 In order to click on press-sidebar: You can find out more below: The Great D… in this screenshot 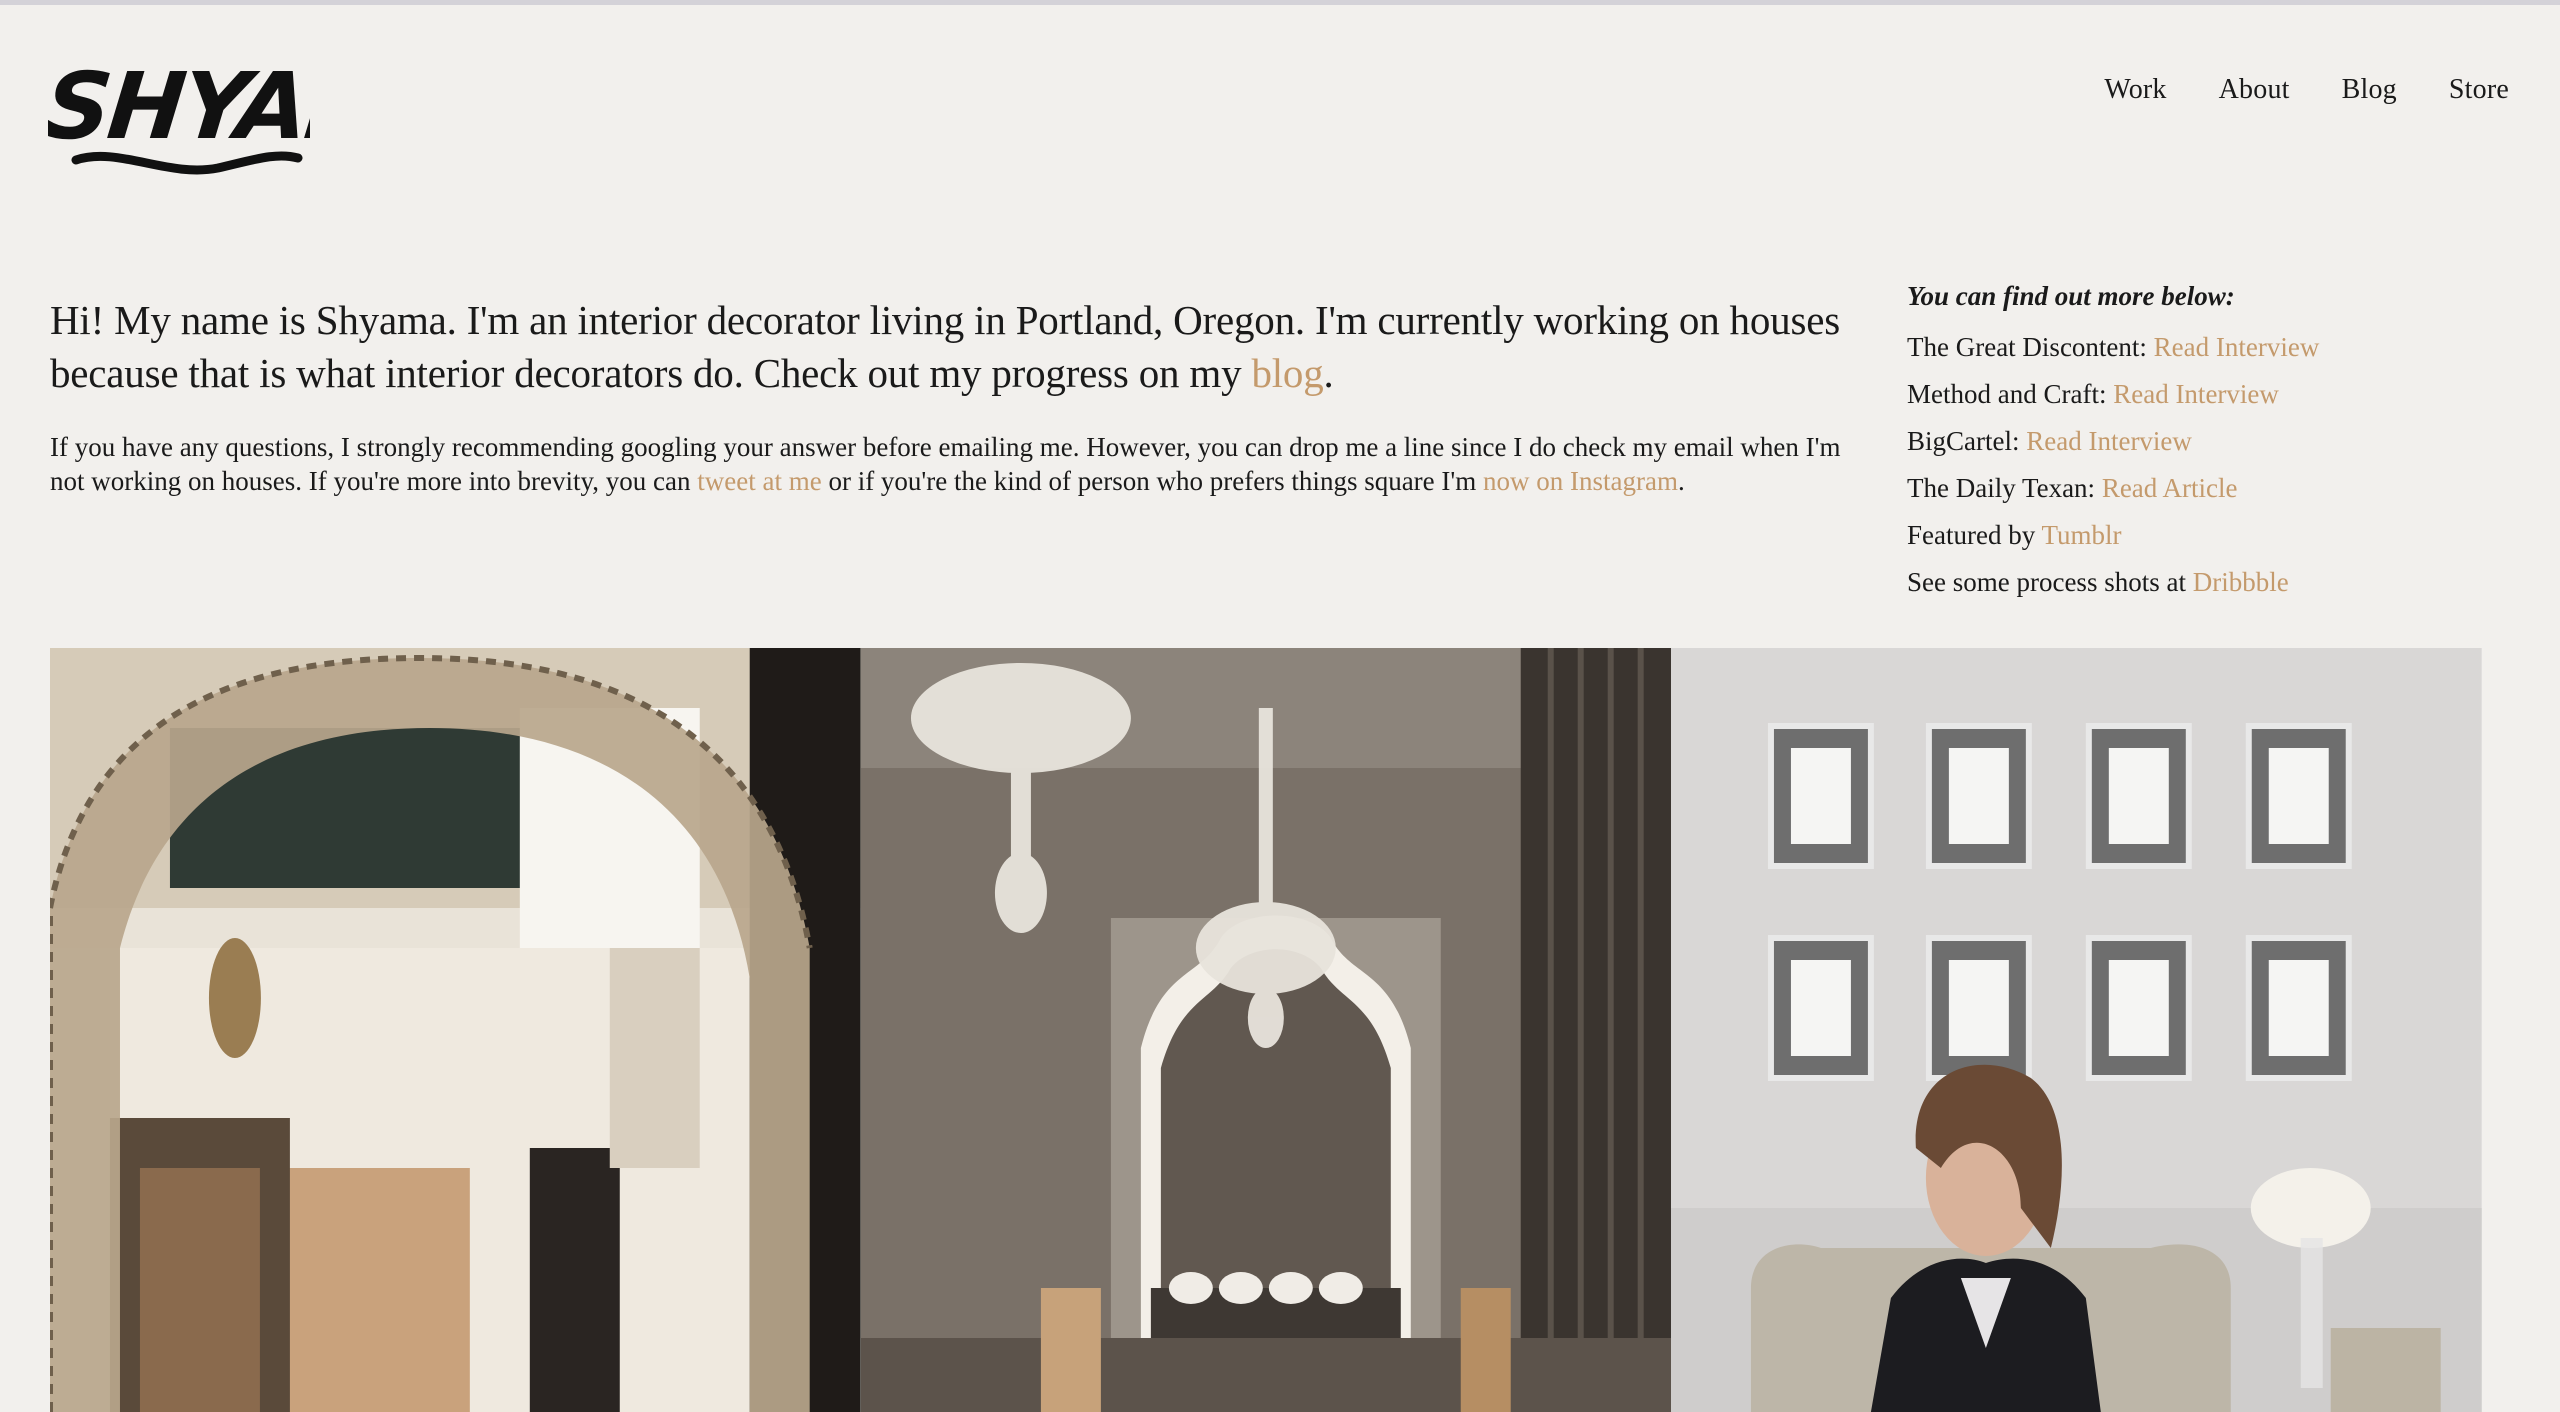, I will do `click(2187, 441)`.